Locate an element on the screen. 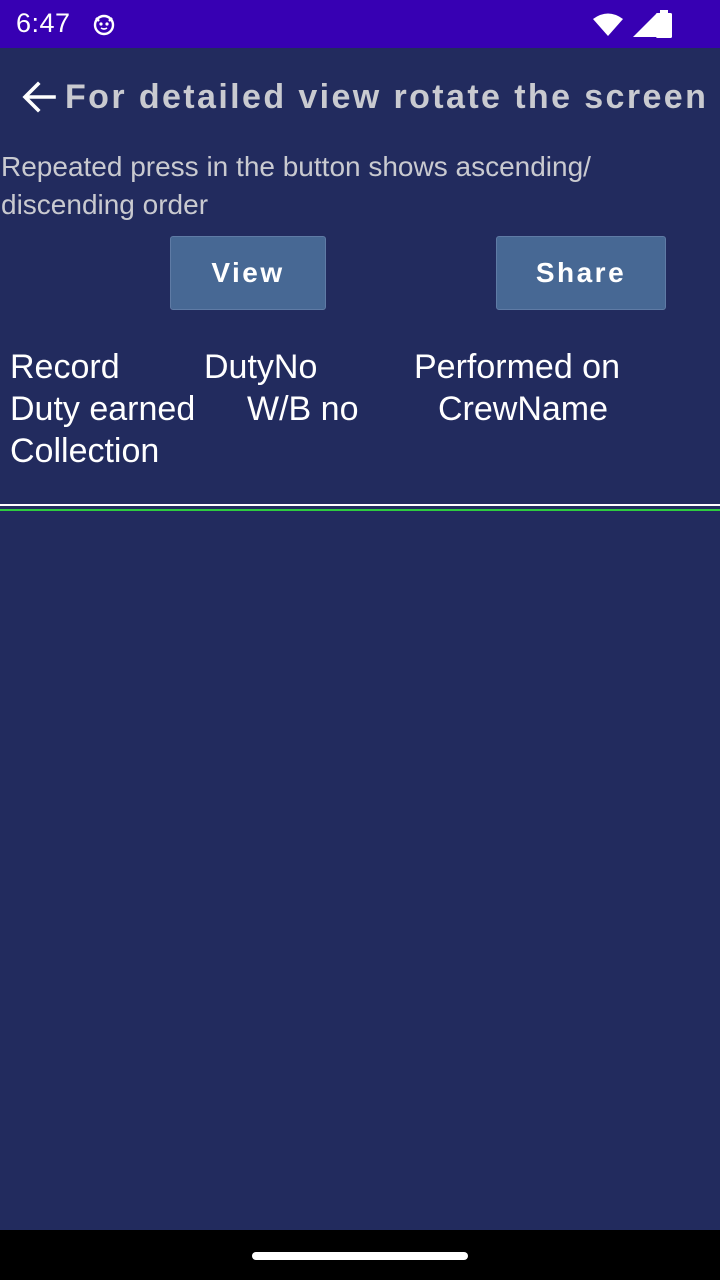  home-indicator is located at coordinates (360, 1256).